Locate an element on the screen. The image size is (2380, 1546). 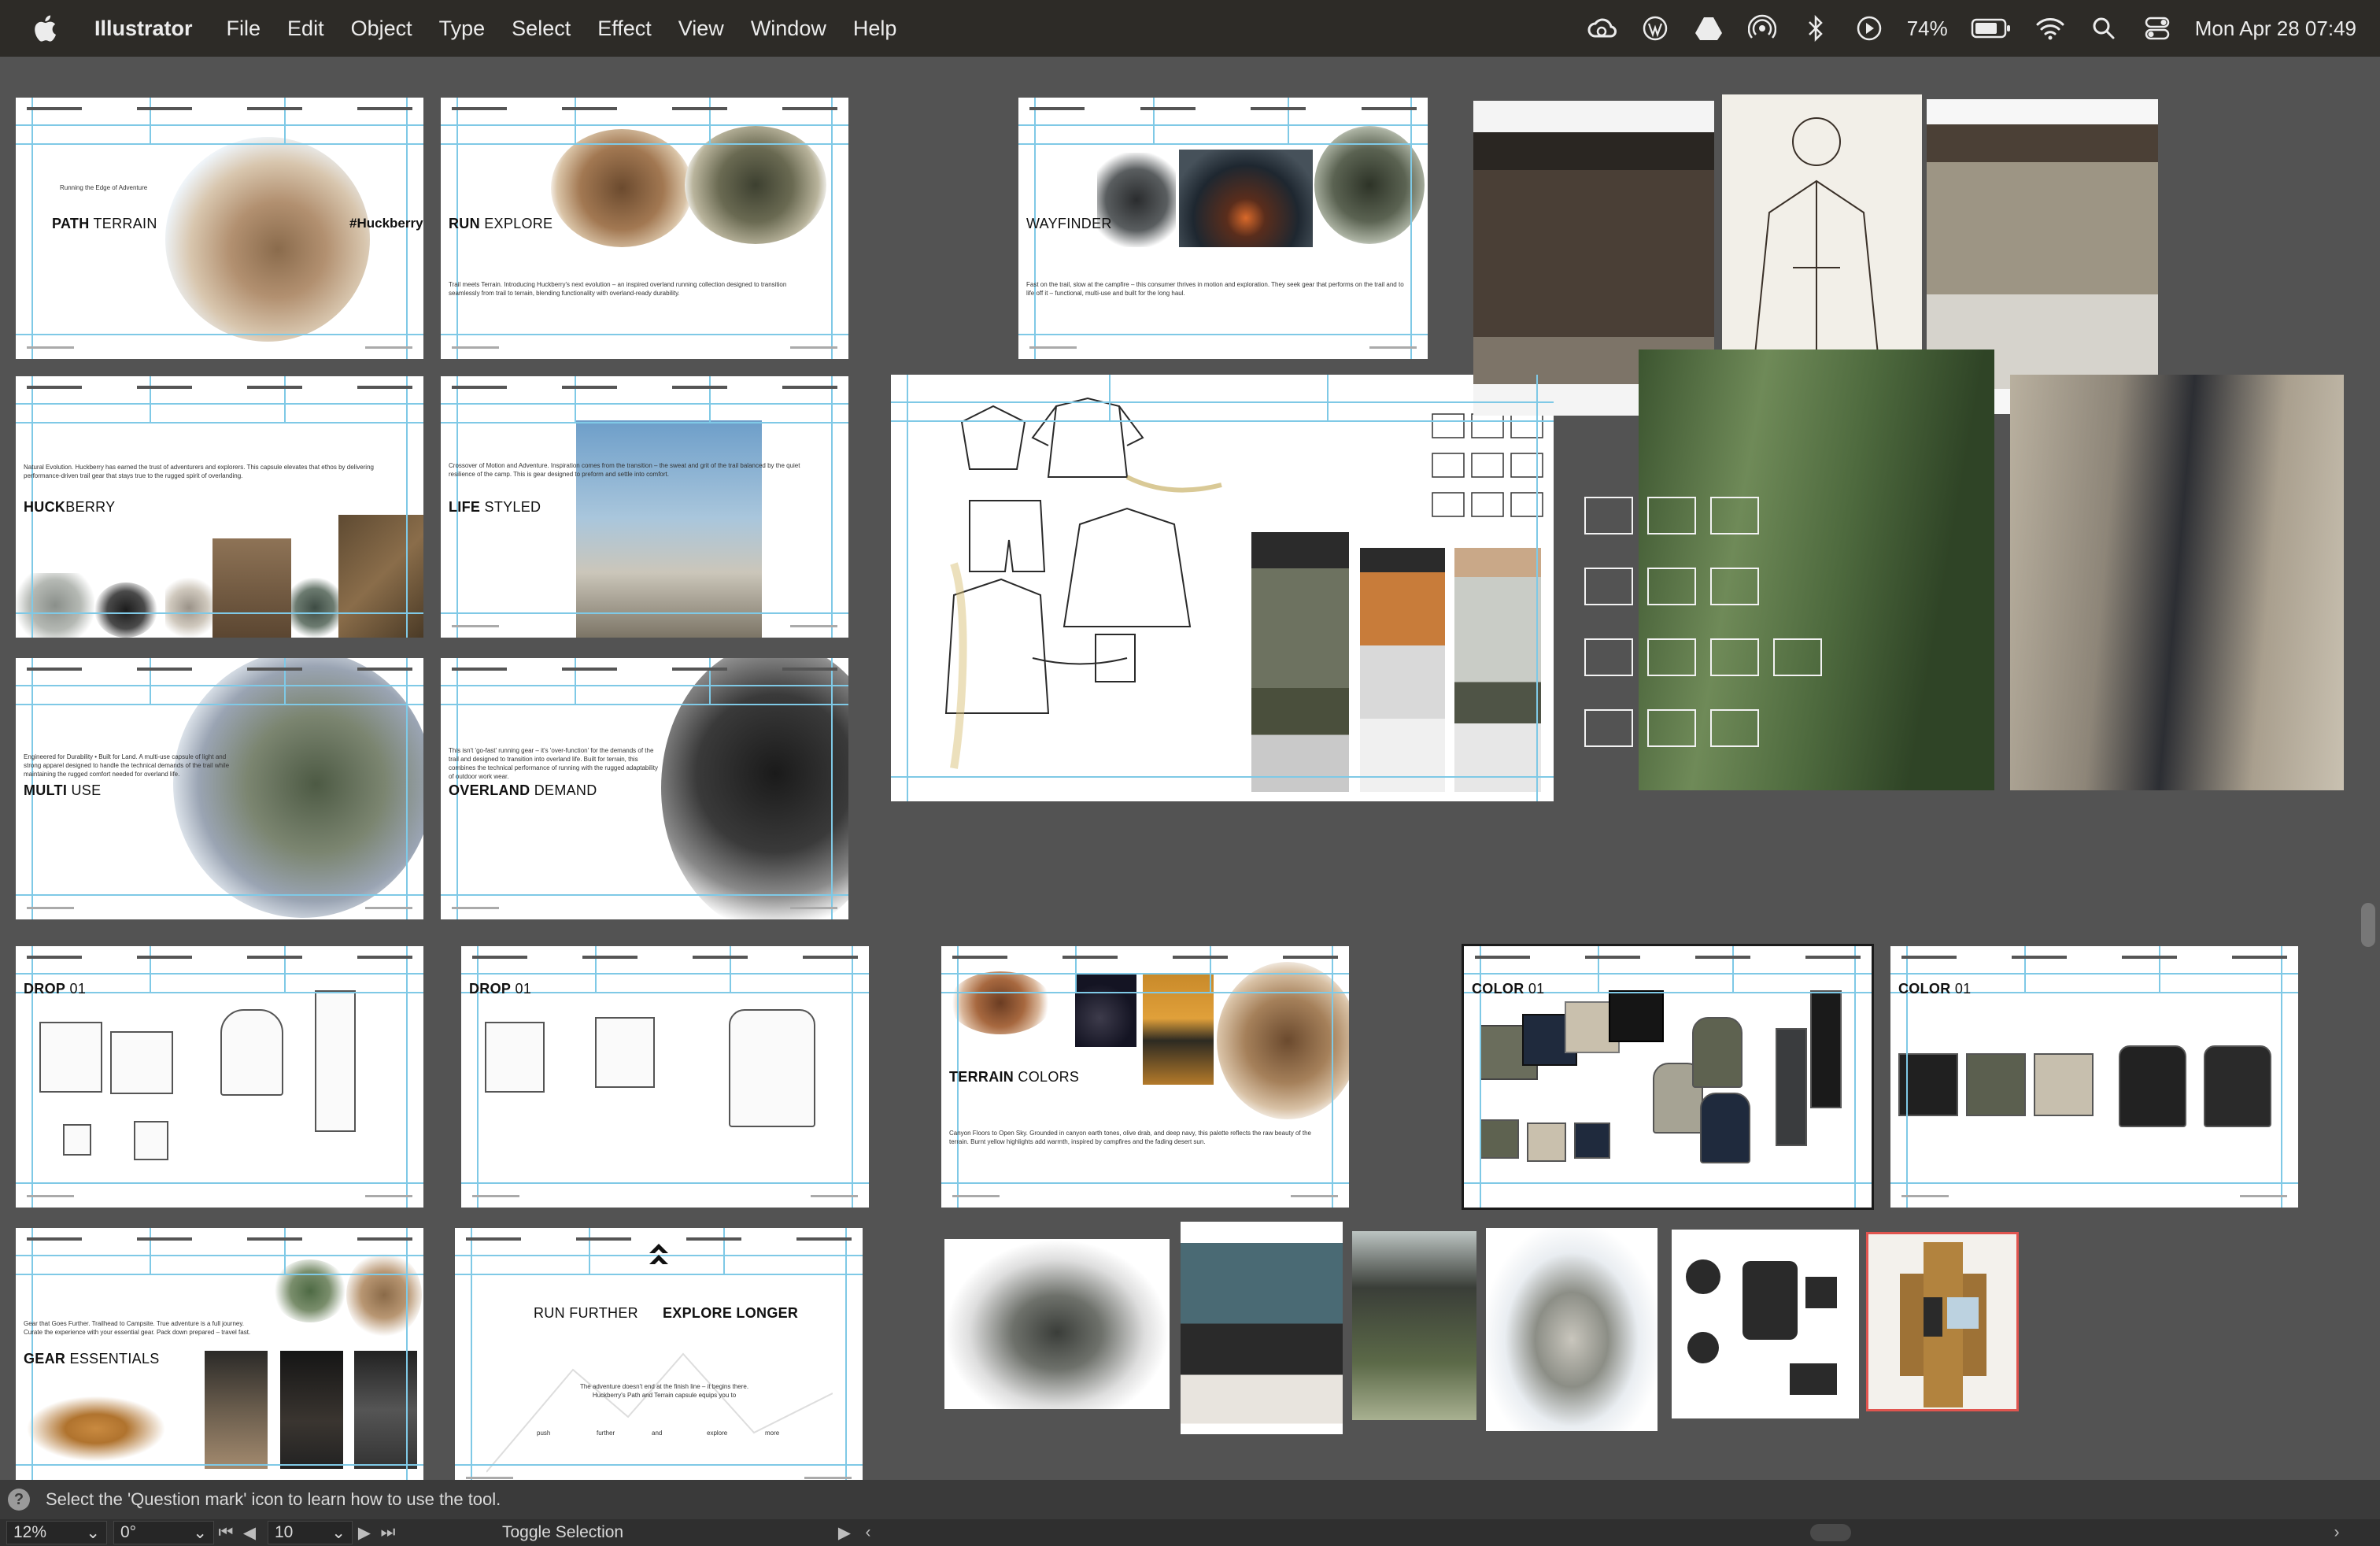
tagline-text: Running the Edge of Adventure is located at coordinates (104, 187).